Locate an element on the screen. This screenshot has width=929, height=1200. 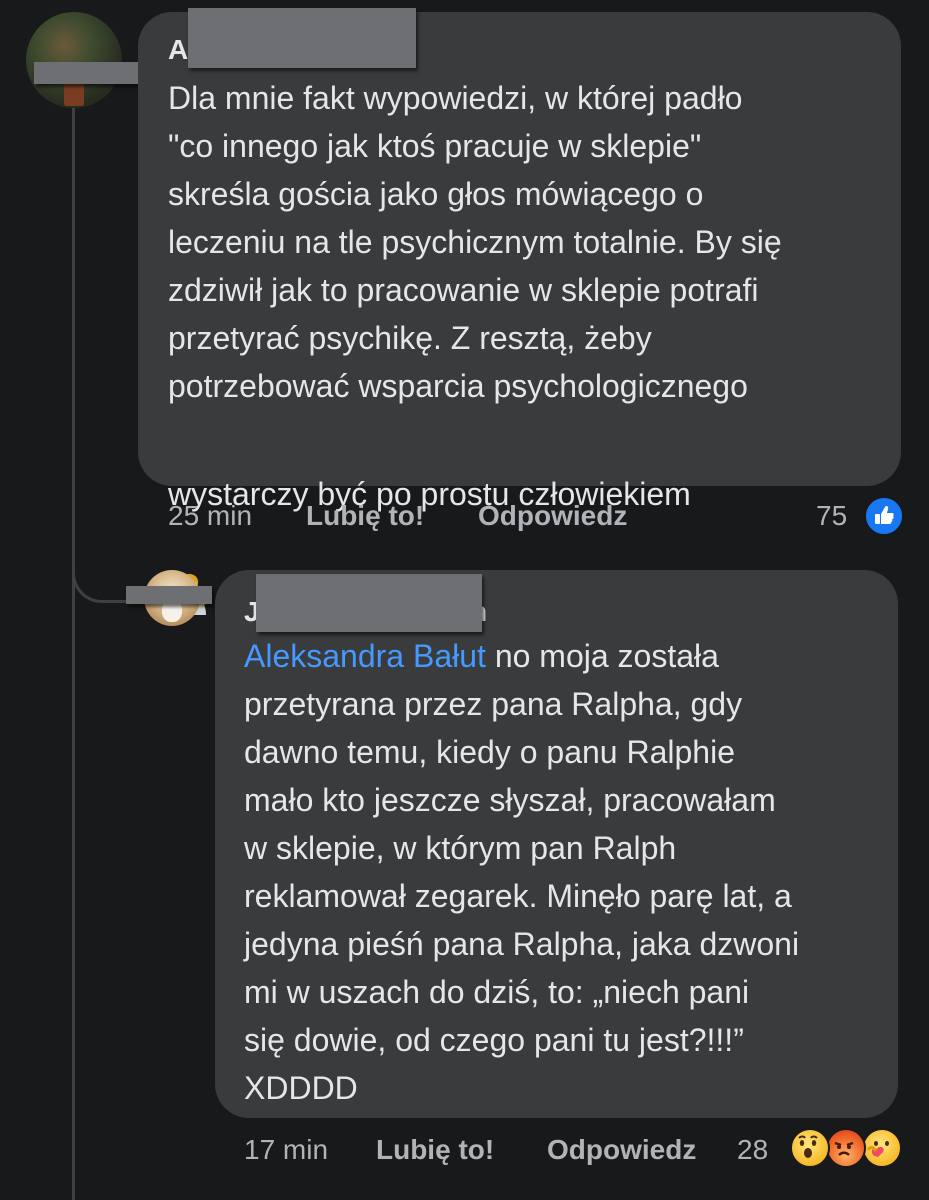
reaction-count: 75 is located at coordinates (831, 516).